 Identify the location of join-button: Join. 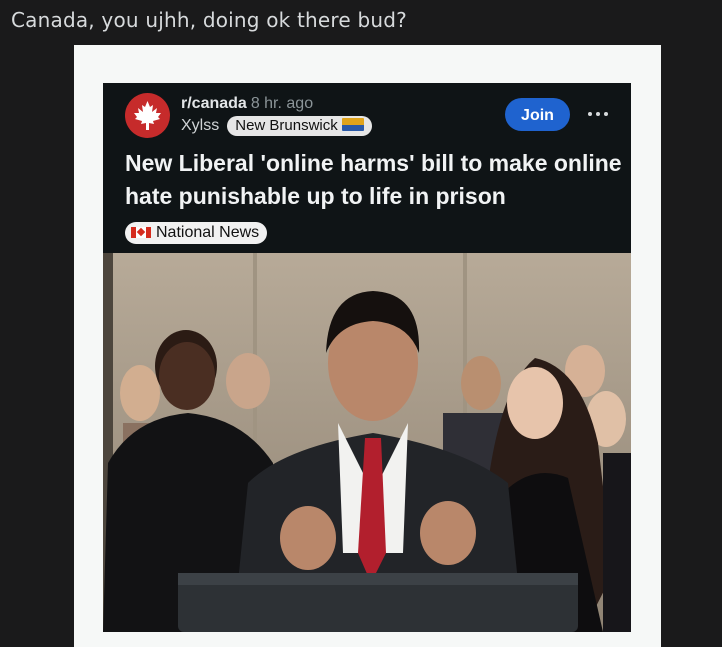
(537, 114).